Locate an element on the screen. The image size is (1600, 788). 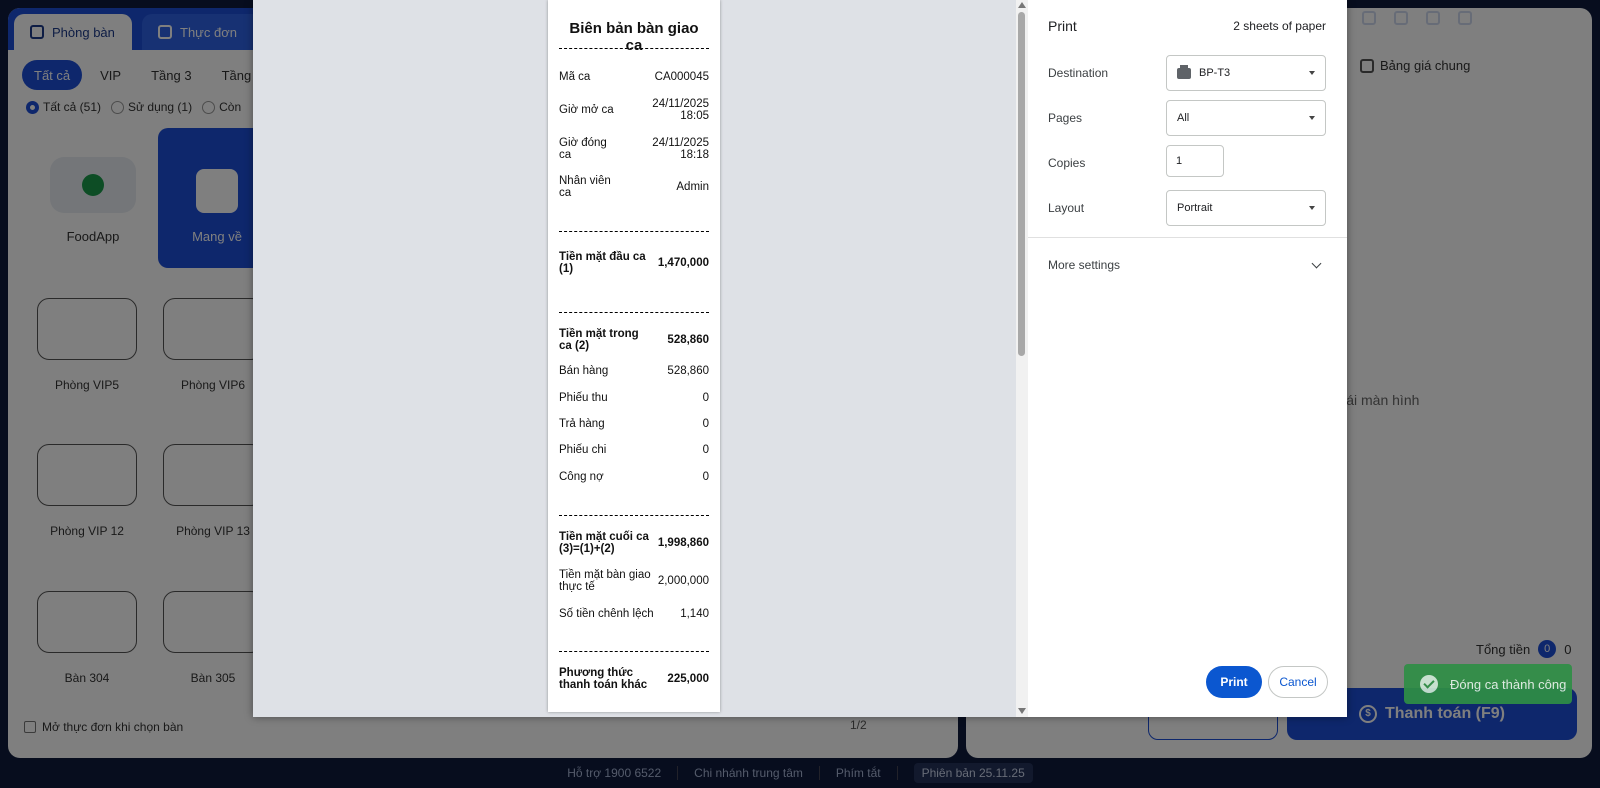
layout-row: Layout Portrait is located at coordinates (1187, 208).